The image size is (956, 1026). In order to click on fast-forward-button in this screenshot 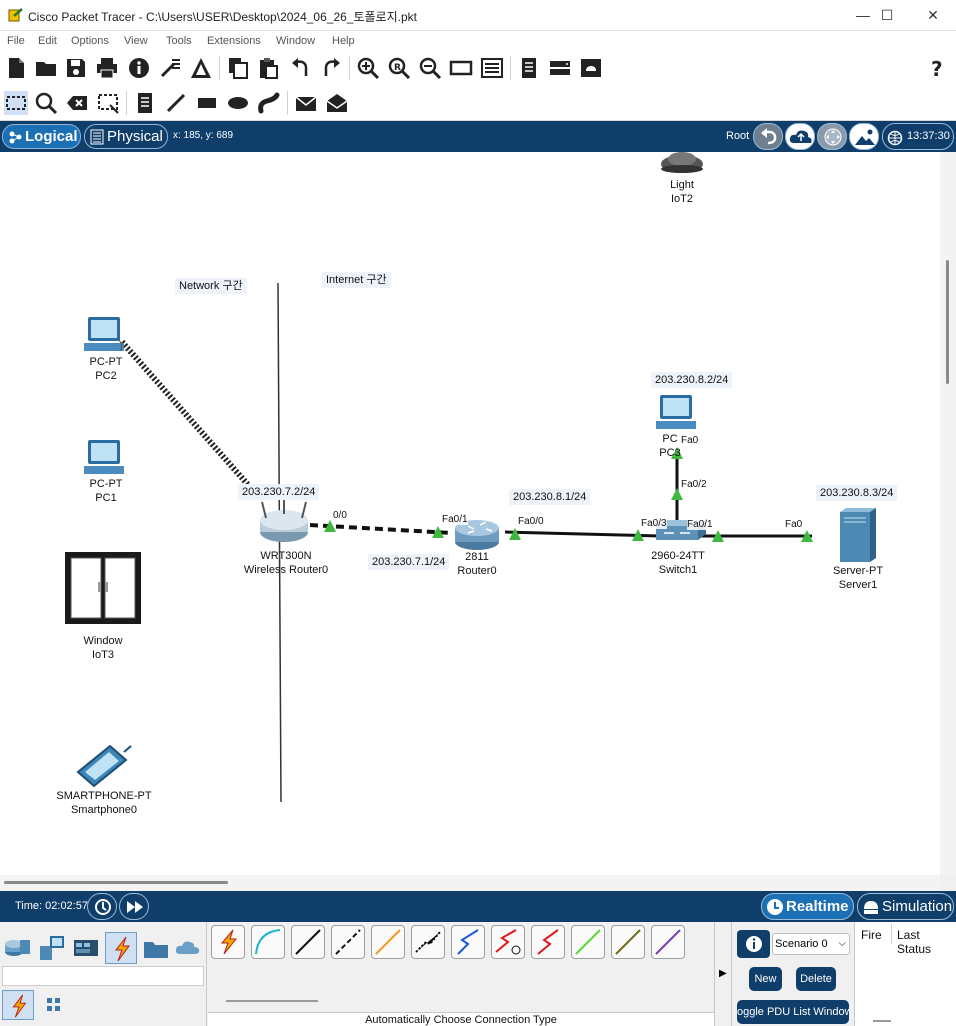, I will do `click(134, 906)`.